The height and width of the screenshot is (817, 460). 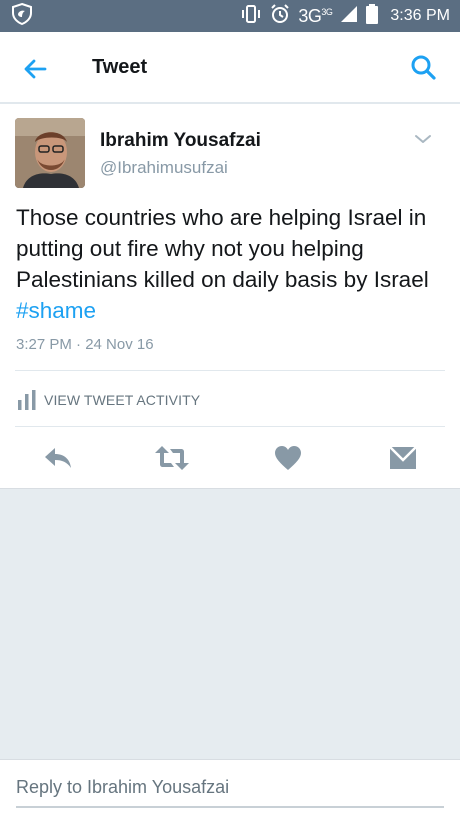 What do you see at coordinates (180, 141) in the screenshot?
I see `user-name: Ibrahim Yousafzai` at bounding box center [180, 141].